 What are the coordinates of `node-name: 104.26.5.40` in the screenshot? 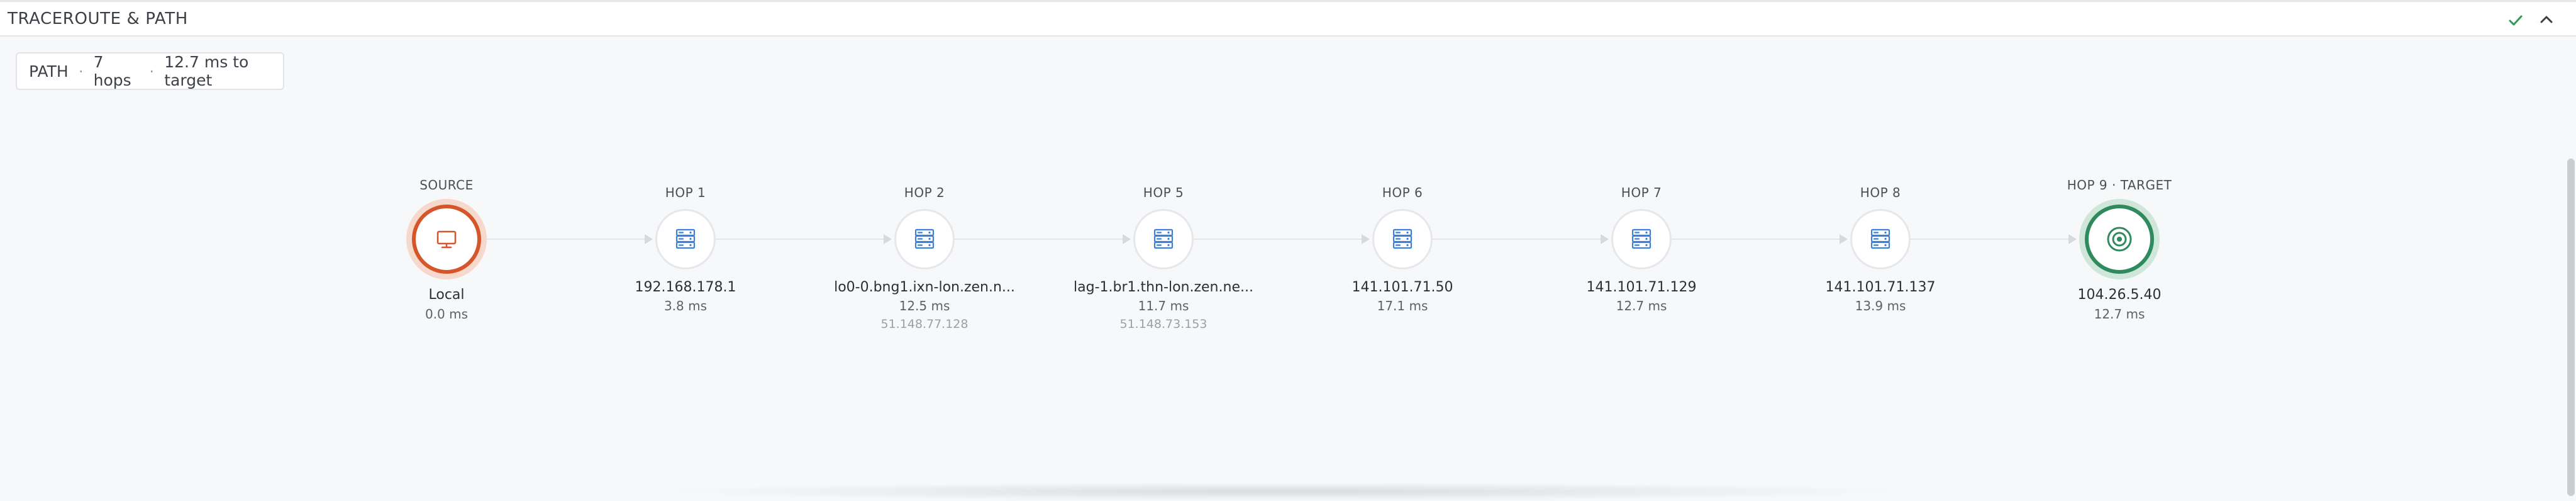 It's located at (2119, 295).